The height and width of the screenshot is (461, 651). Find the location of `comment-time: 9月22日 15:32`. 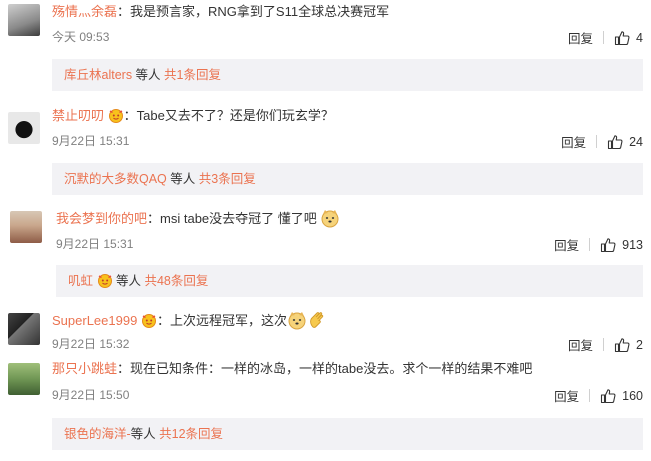

comment-time: 9月22日 15:32 is located at coordinates (91, 344).